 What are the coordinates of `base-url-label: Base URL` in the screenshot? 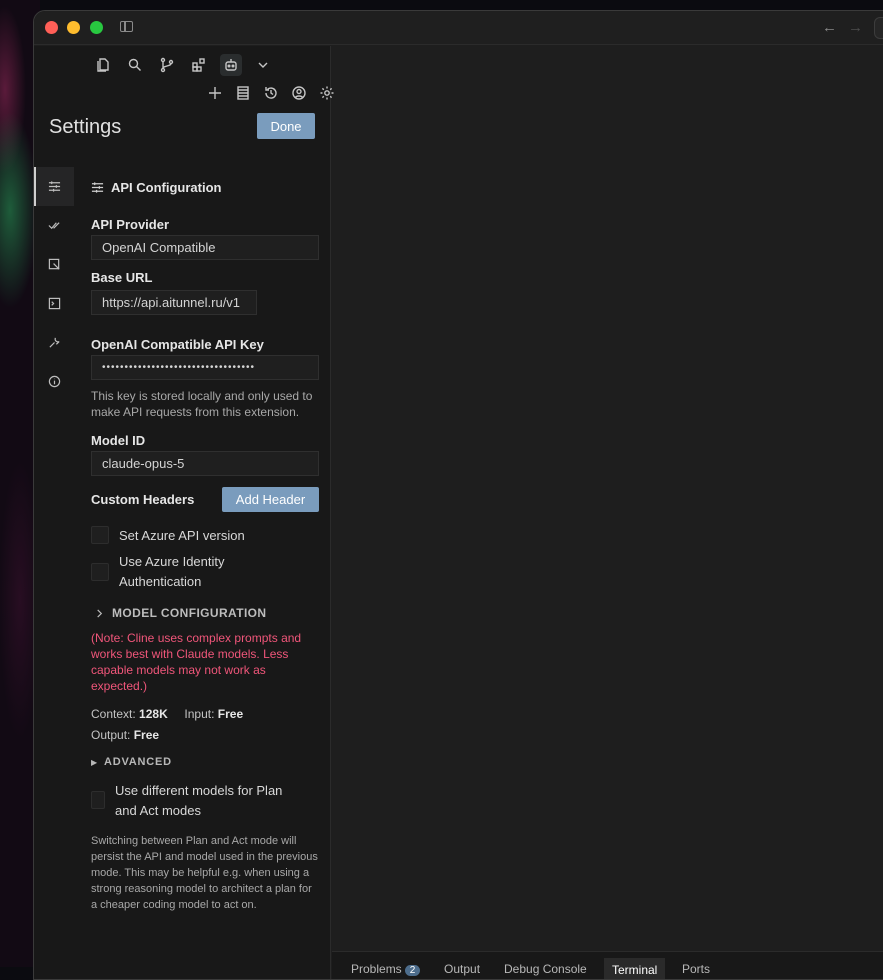 It's located at (122, 277).